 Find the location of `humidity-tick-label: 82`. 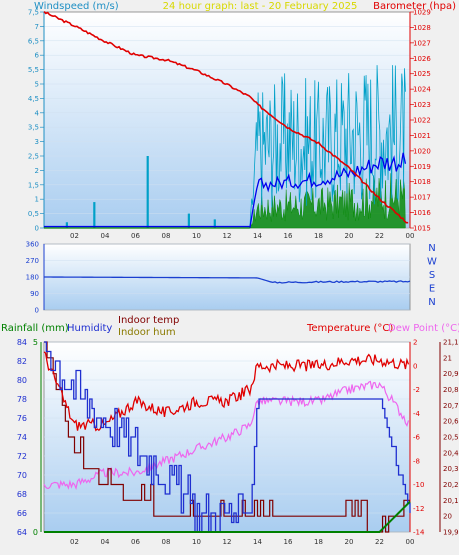

humidity-tick-label: 82 is located at coordinates (22, 361).